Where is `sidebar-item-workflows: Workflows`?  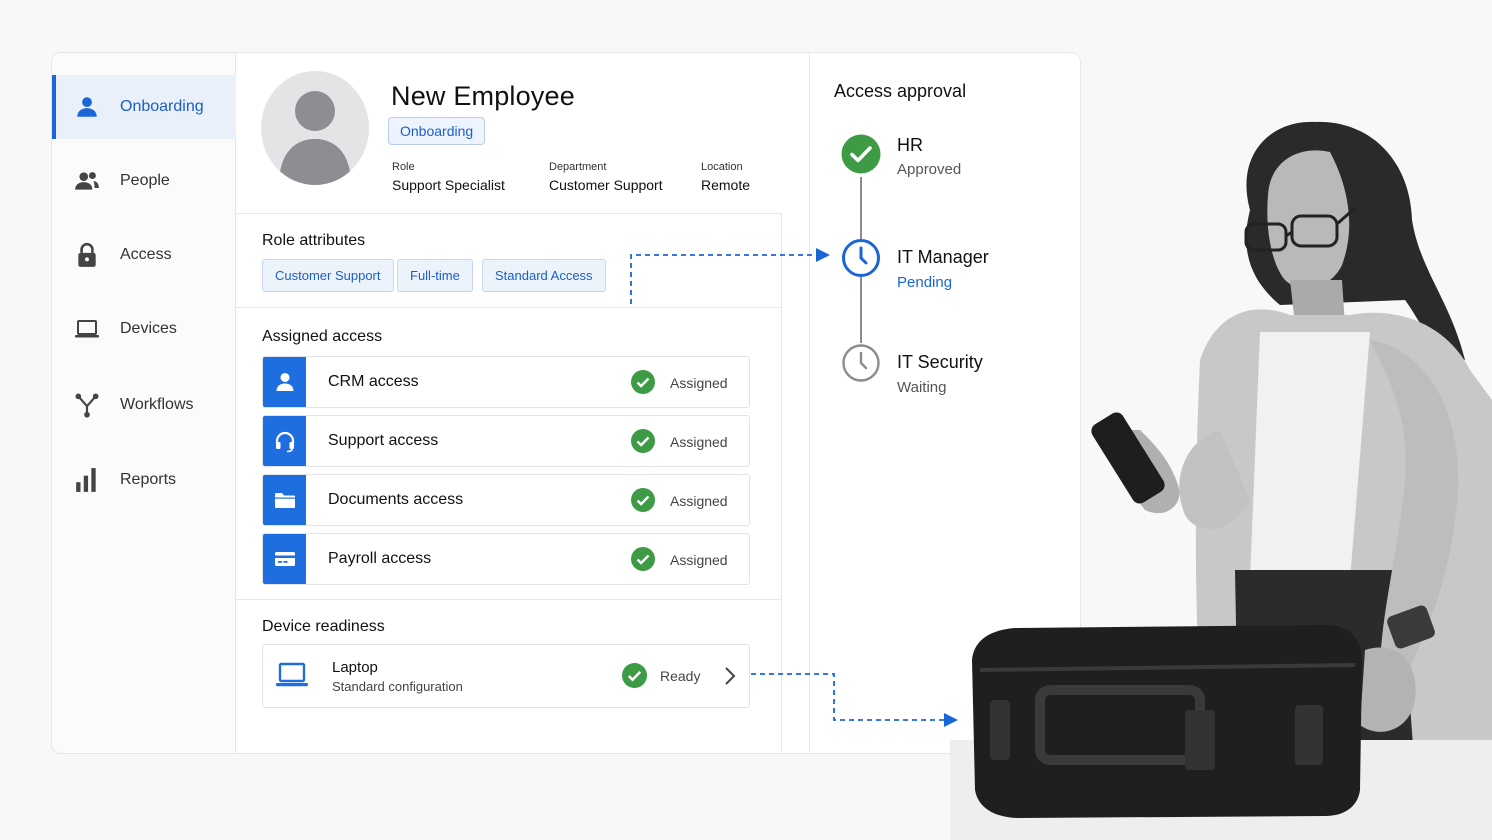
sidebar-item-workflows: Workflows is located at coordinates (144, 405).